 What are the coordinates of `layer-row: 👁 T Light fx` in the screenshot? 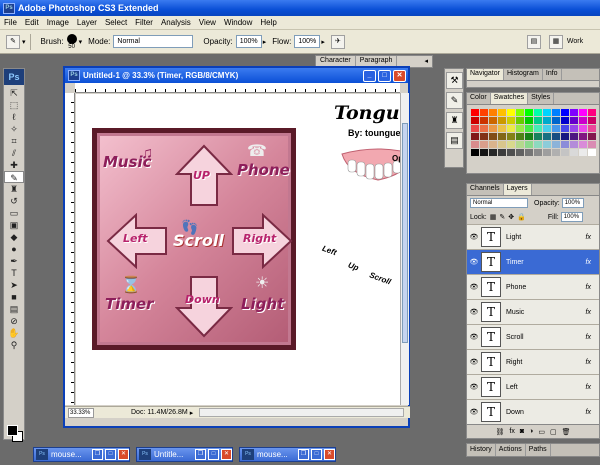 It's located at (533, 236).